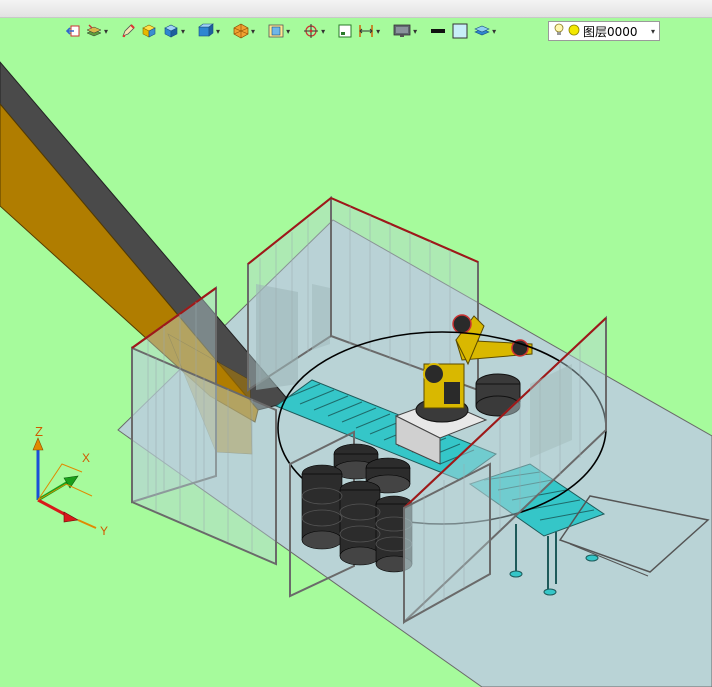  I want to click on pencil-icon, so click(128, 31).